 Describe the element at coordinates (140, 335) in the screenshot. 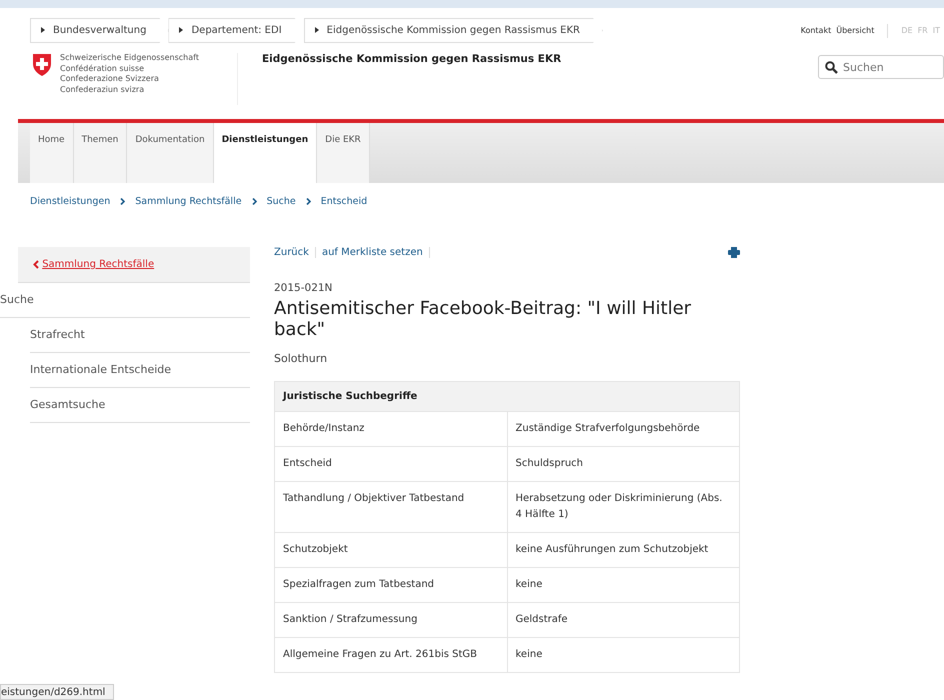

I see `sidebar-item: Strafrecht` at that location.